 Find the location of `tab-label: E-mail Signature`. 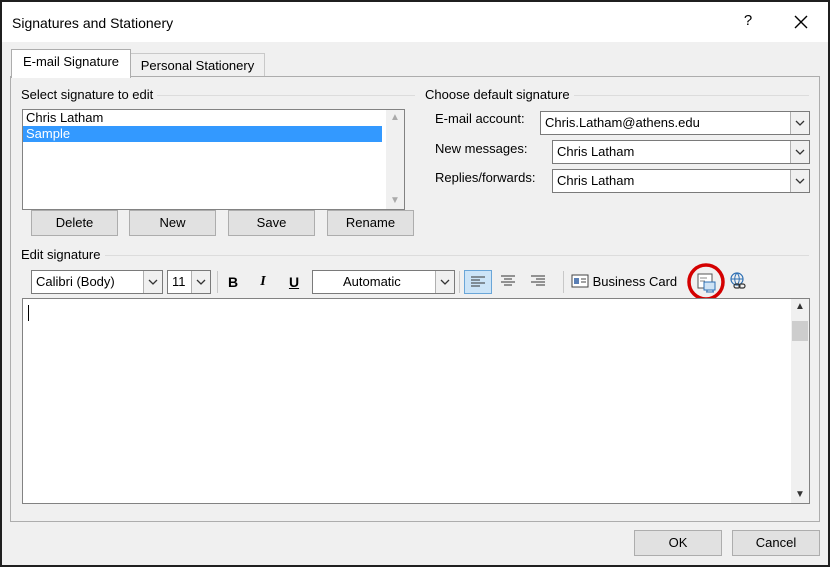

tab-label: E-mail Signature is located at coordinates (71, 61).